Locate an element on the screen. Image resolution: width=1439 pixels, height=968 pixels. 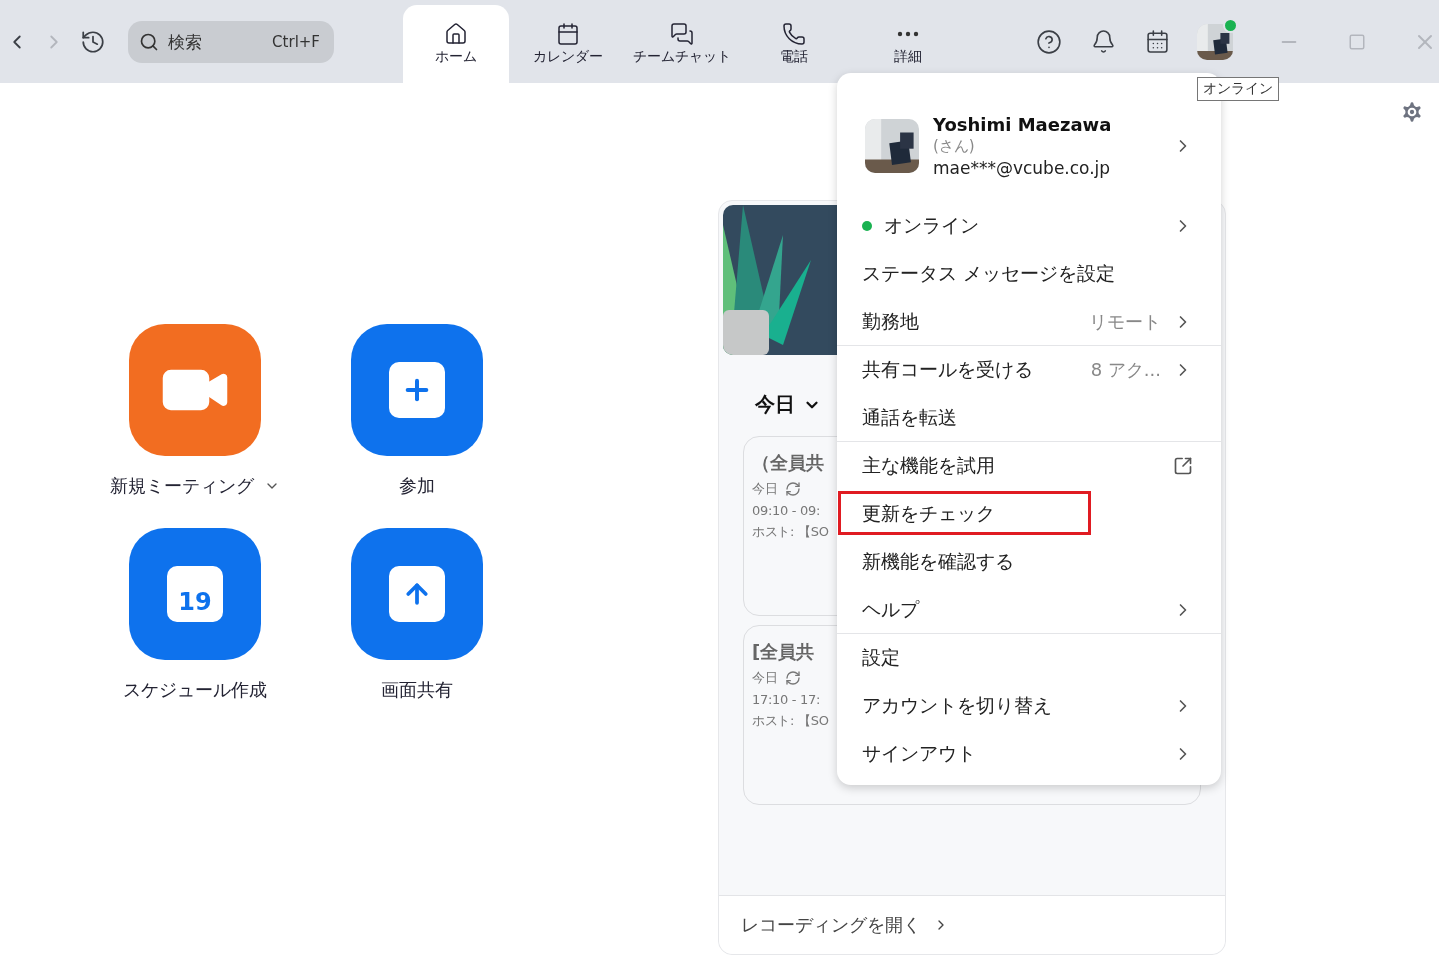
tile-label: 画面共有 is located at coordinates (417, 690).